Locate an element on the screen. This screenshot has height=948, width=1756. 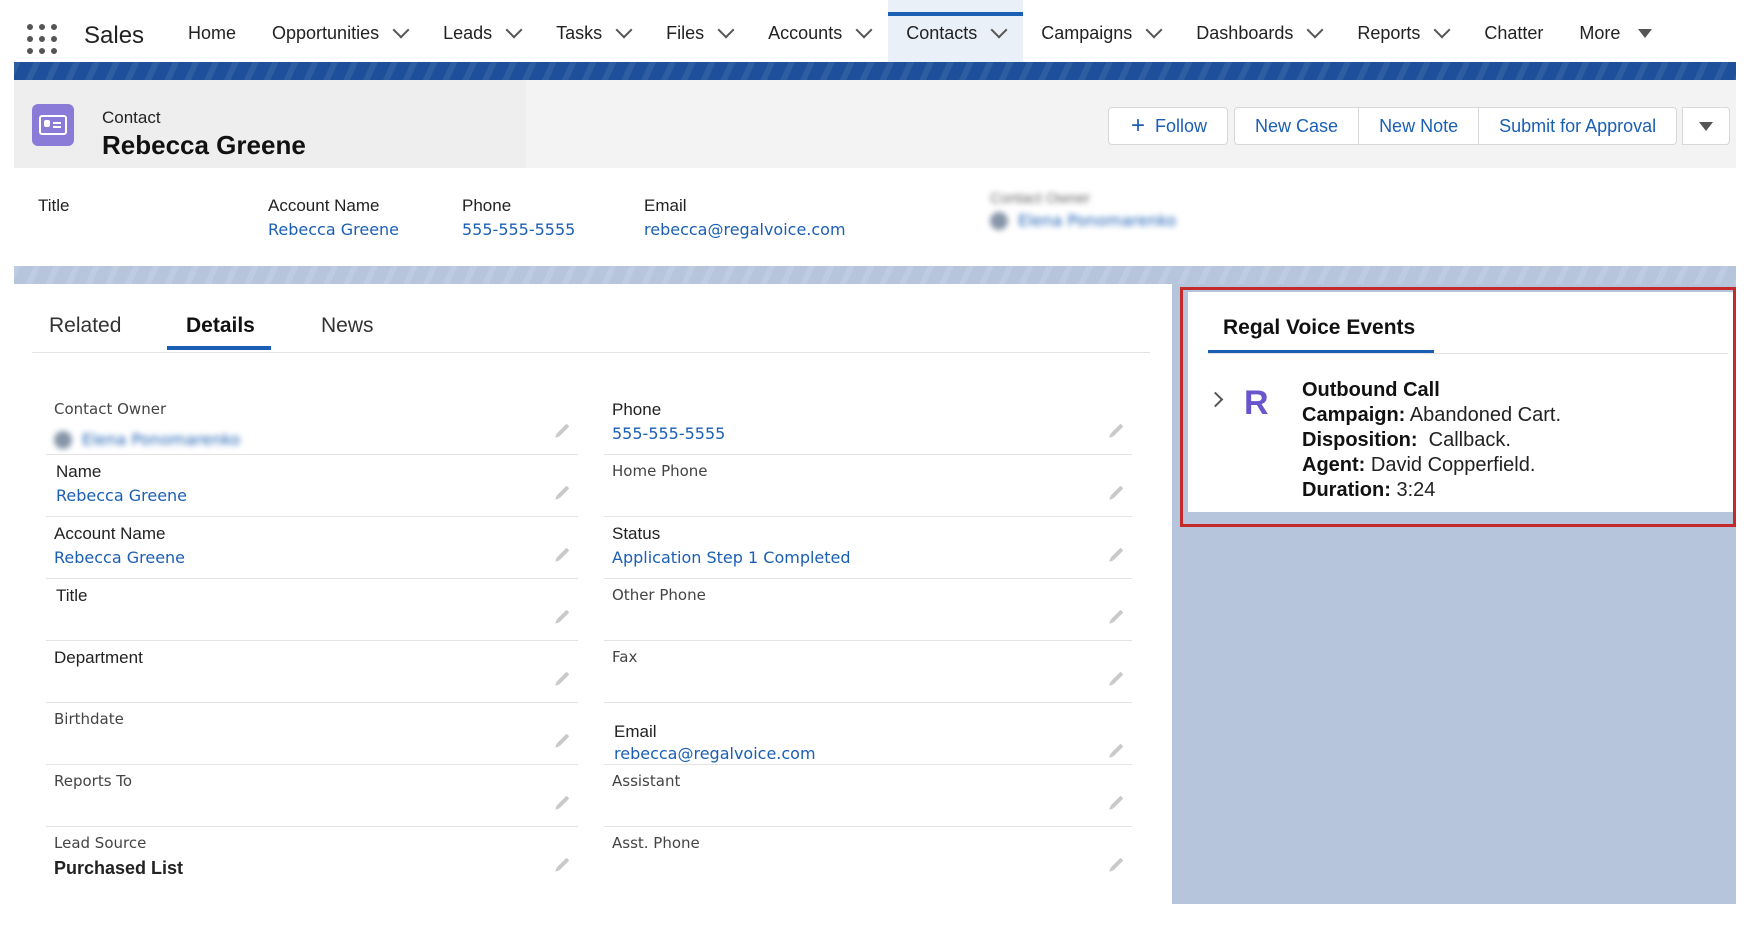
highlight-phone-link: 555-555-5555 is located at coordinates (518, 229).